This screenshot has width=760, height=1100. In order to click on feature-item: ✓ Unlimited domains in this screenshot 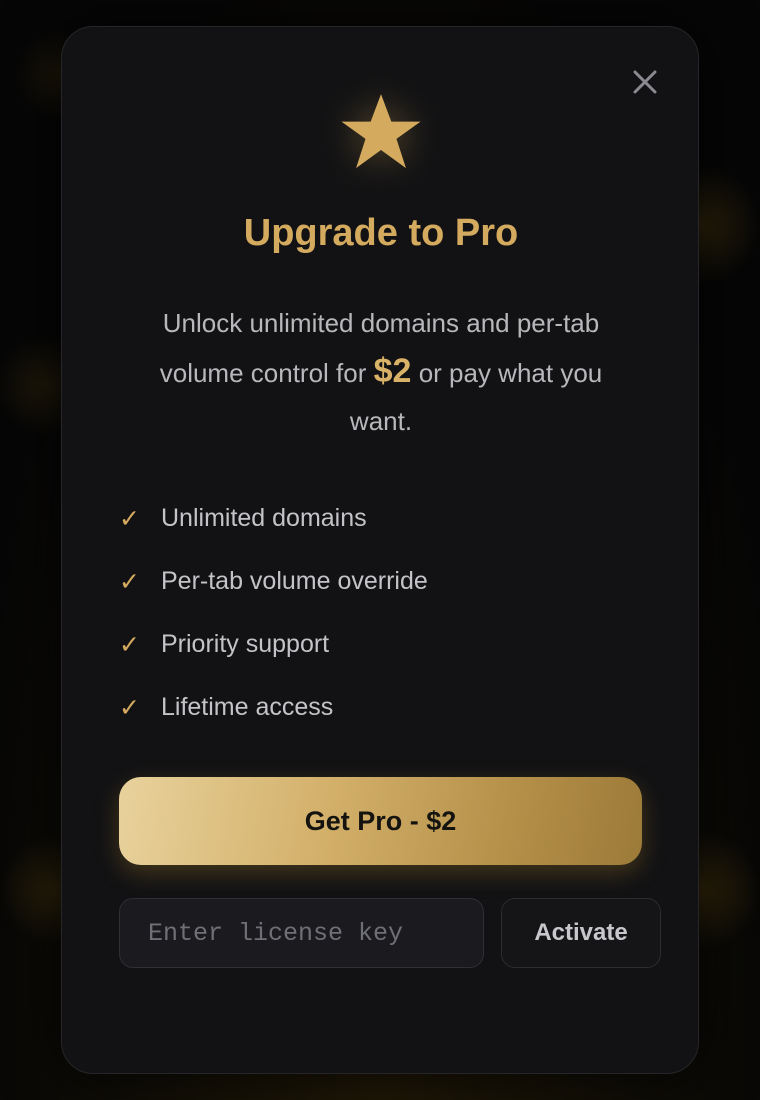, I will do `click(379, 518)`.